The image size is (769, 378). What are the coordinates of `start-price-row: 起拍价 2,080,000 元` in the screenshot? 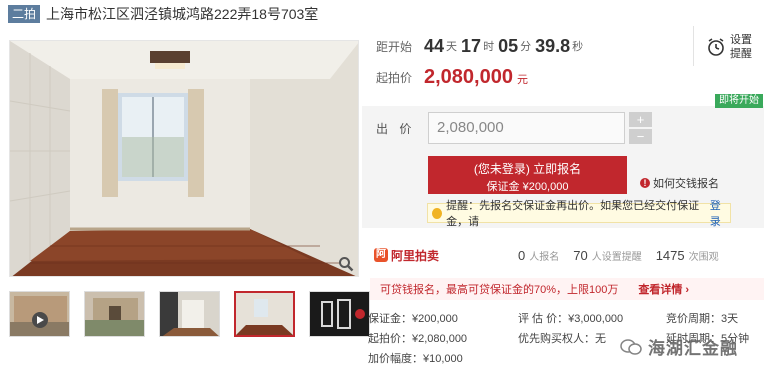 It's located at (452, 77).